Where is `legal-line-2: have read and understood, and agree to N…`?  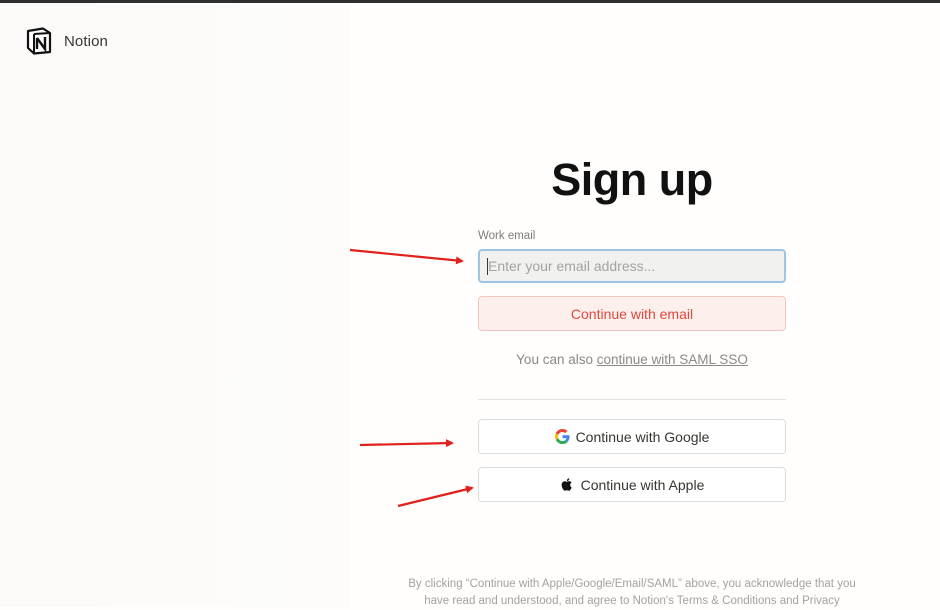 legal-line-2: have read and understood, and agree to N… is located at coordinates (632, 601).